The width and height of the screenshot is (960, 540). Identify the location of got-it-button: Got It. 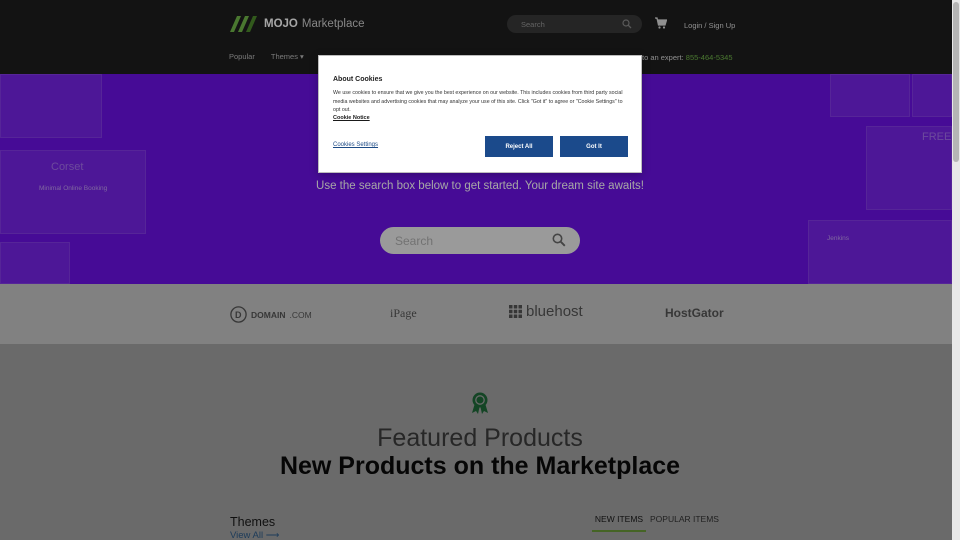
(594, 146).